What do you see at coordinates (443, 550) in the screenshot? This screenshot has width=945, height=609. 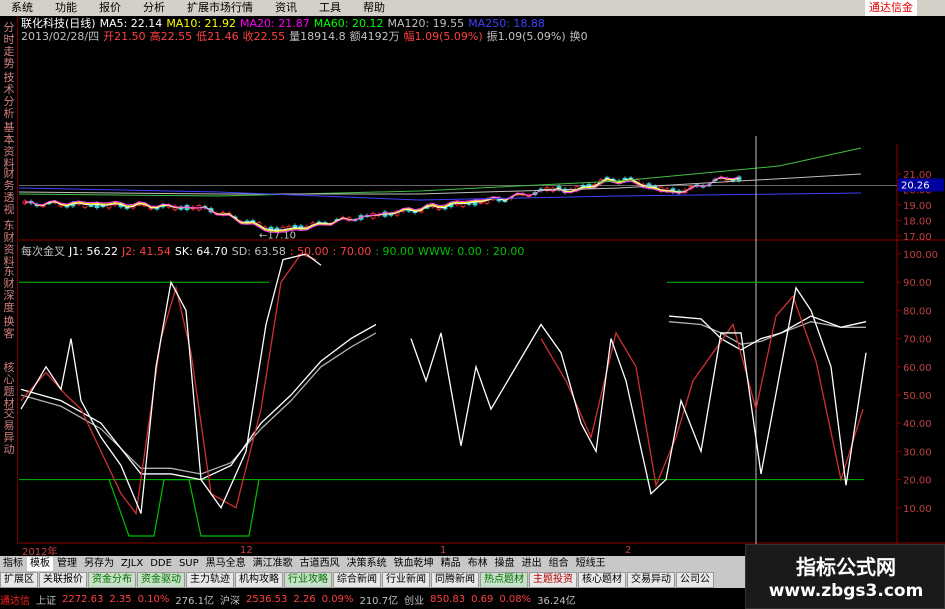 I see `time-label: 1` at bounding box center [443, 550].